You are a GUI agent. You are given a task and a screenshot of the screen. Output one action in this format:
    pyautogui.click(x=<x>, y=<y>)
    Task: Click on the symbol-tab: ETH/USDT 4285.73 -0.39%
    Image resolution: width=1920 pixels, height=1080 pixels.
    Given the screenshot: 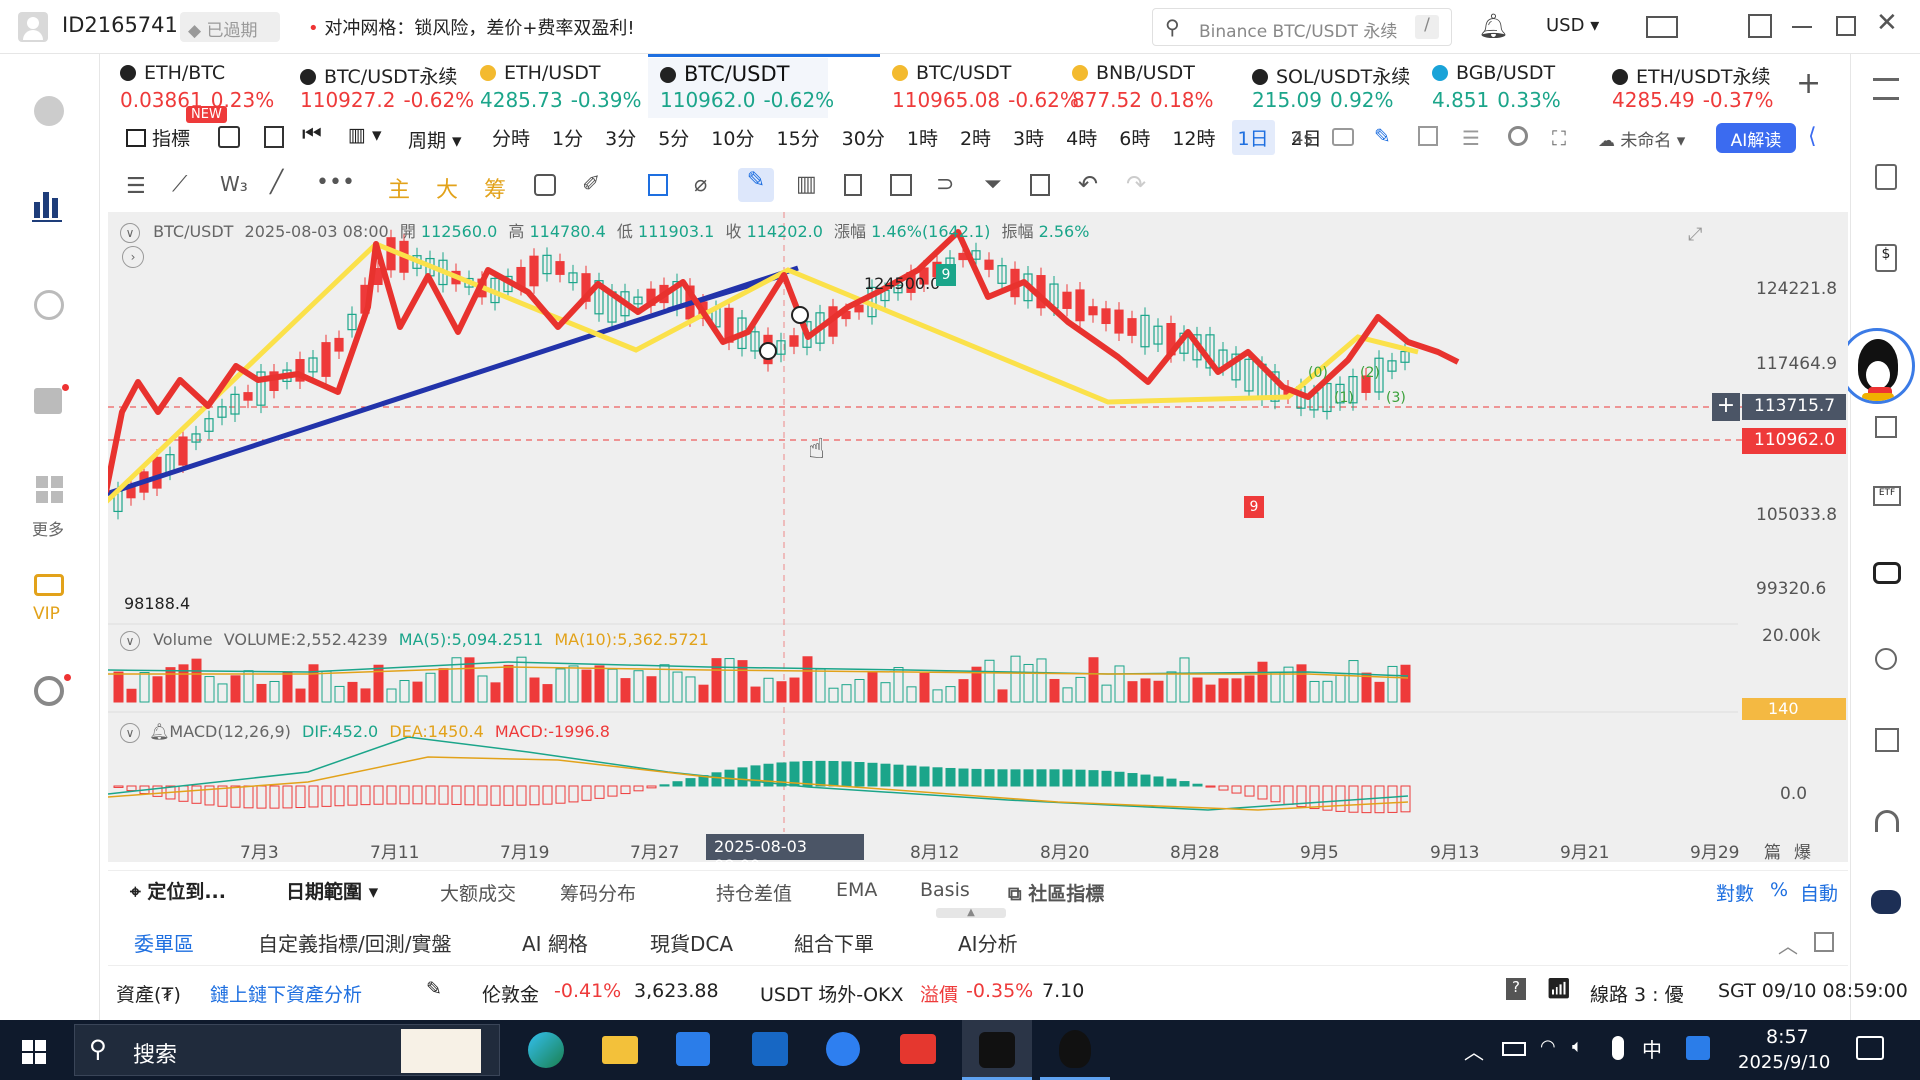 What is the action you would take?
    pyautogui.click(x=558, y=88)
    